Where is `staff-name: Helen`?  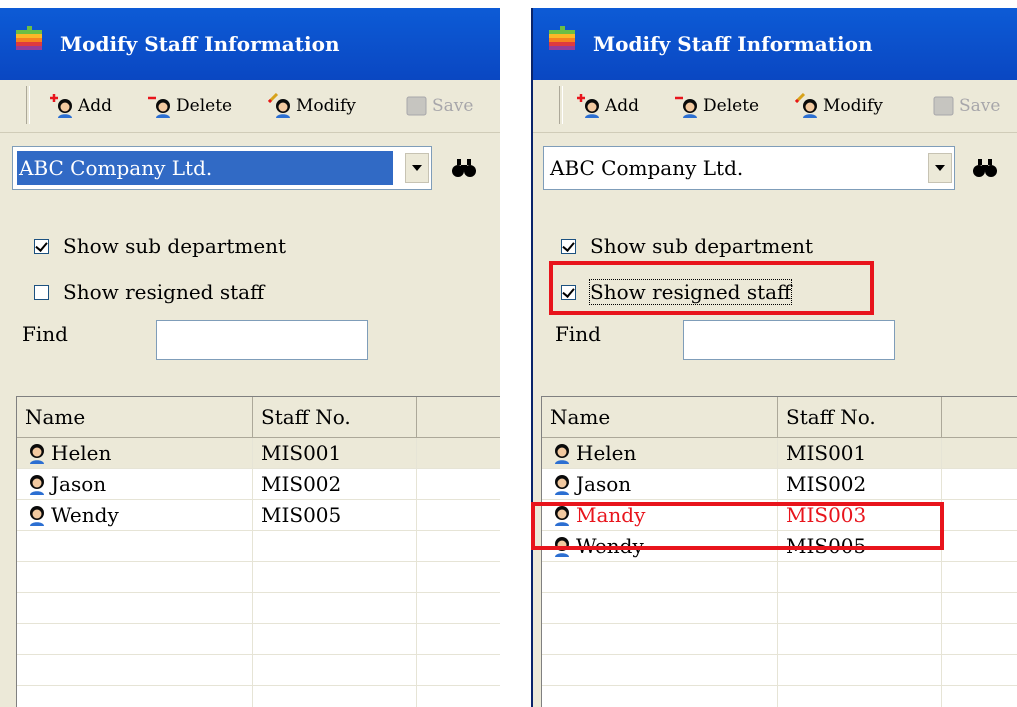
staff-name: Helen is located at coordinates (606, 453).